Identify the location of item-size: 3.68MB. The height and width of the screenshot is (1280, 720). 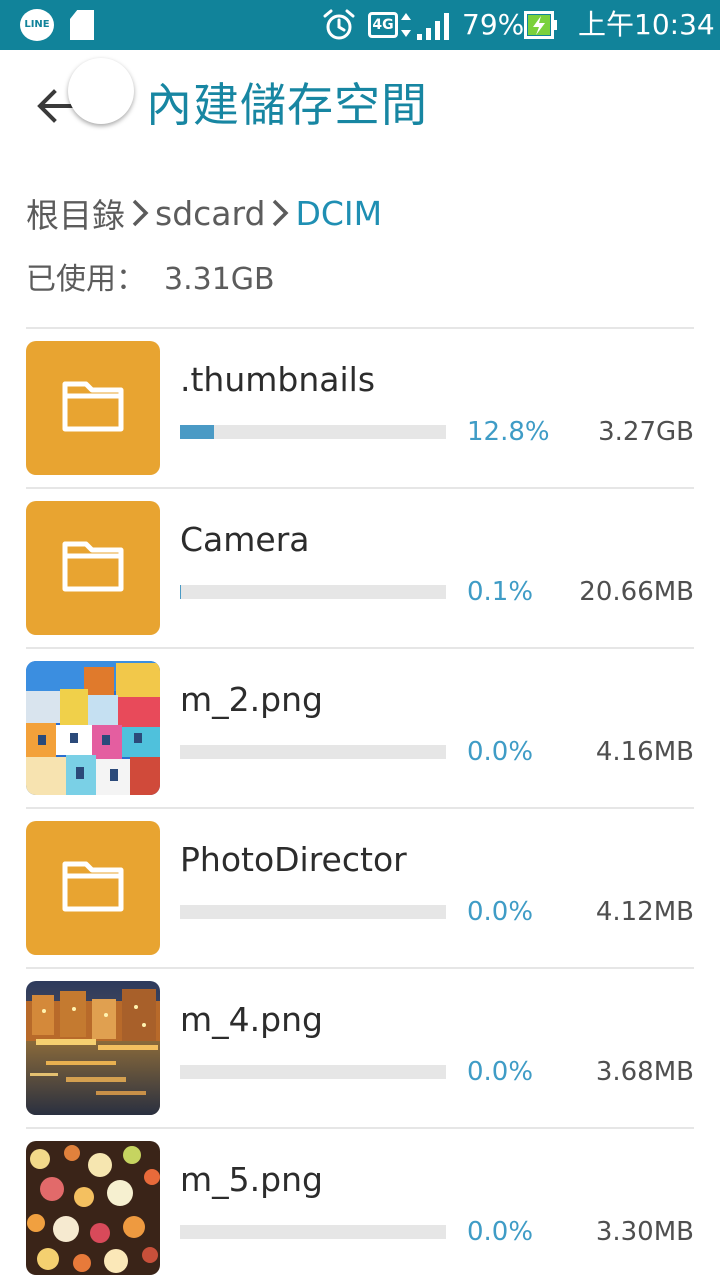
(644, 1072).